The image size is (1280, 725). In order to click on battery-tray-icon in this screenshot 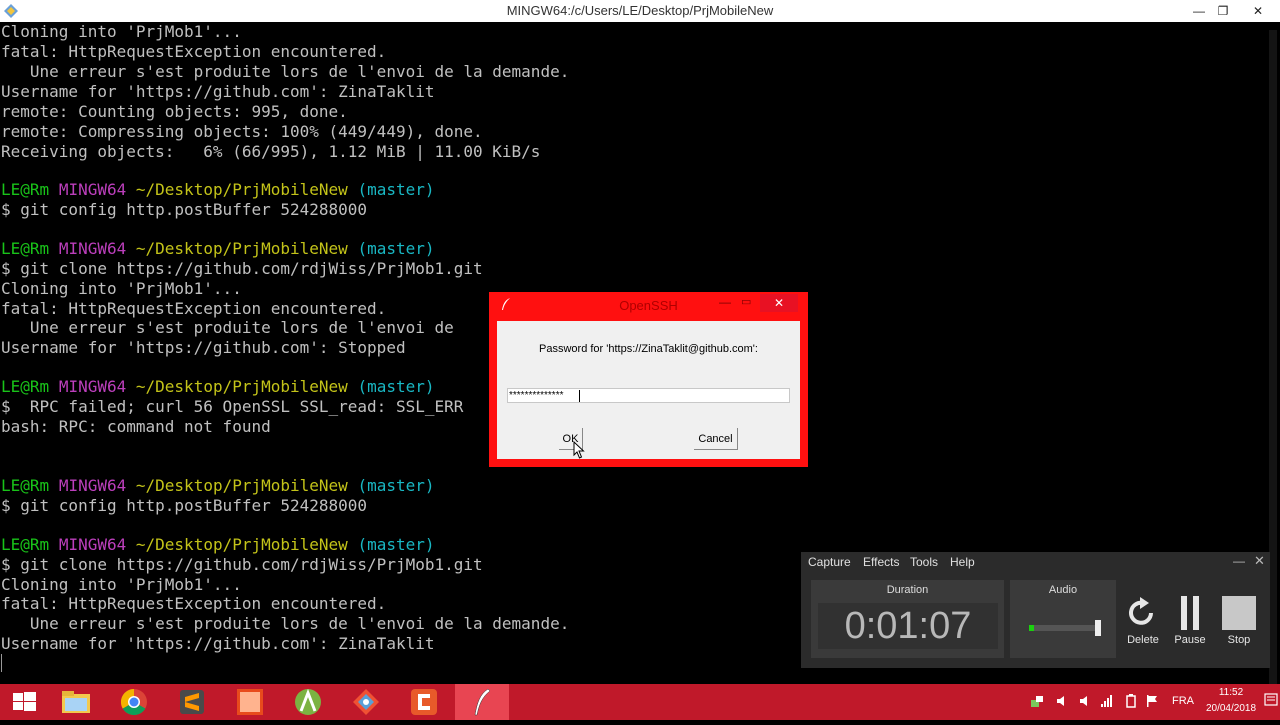, I will do `click(1131, 701)`.